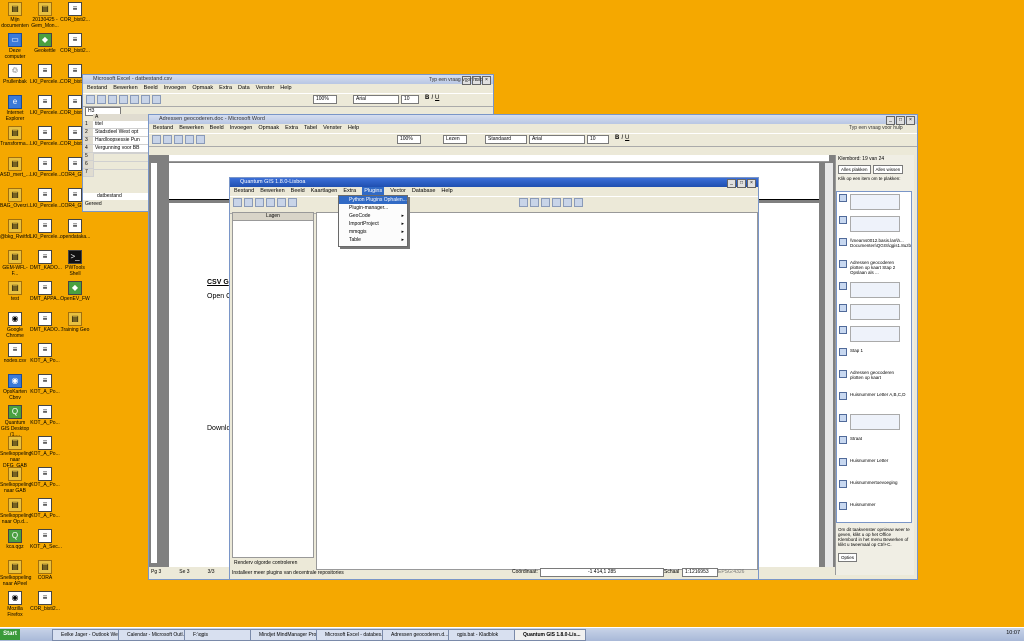  Describe the element at coordinates (15, 15) in the screenshot. I see `desktop-icon: ▤ Mijn documenten` at that location.